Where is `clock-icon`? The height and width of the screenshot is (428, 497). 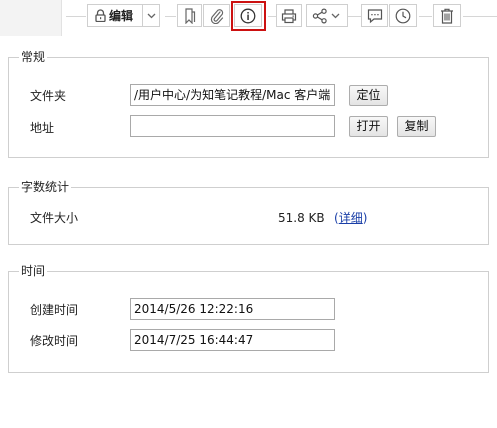 clock-icon is located at coordinates (403, 16).